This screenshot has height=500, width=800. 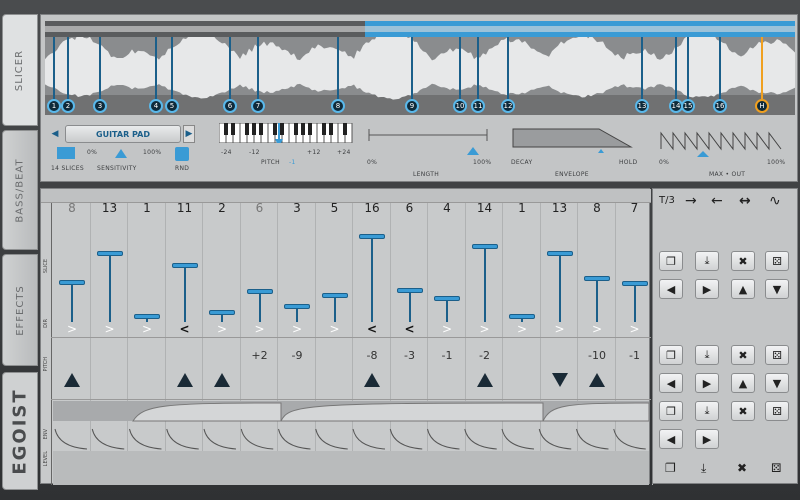 I want to click on slice-marker: 15, so click(x=688, y=106).